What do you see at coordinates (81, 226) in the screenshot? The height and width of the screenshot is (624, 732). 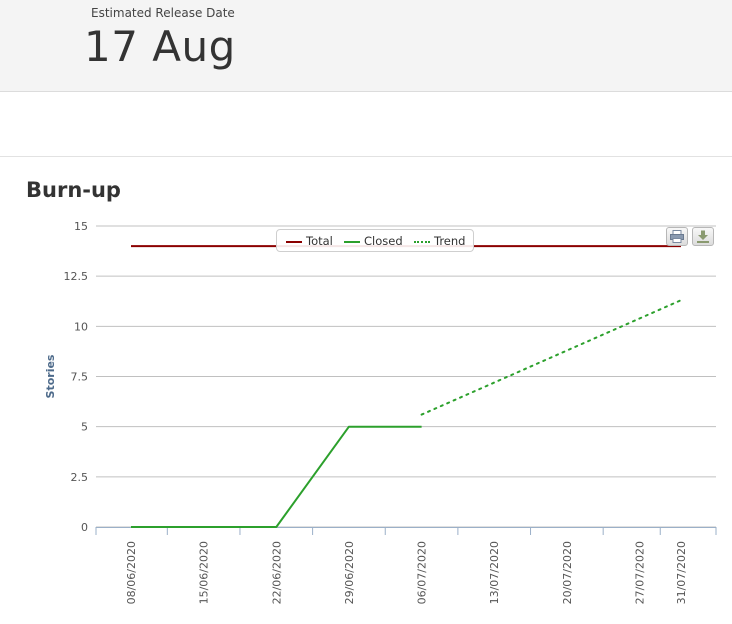 I see `y-tick-label: 15` at bounding box center [81, 226].